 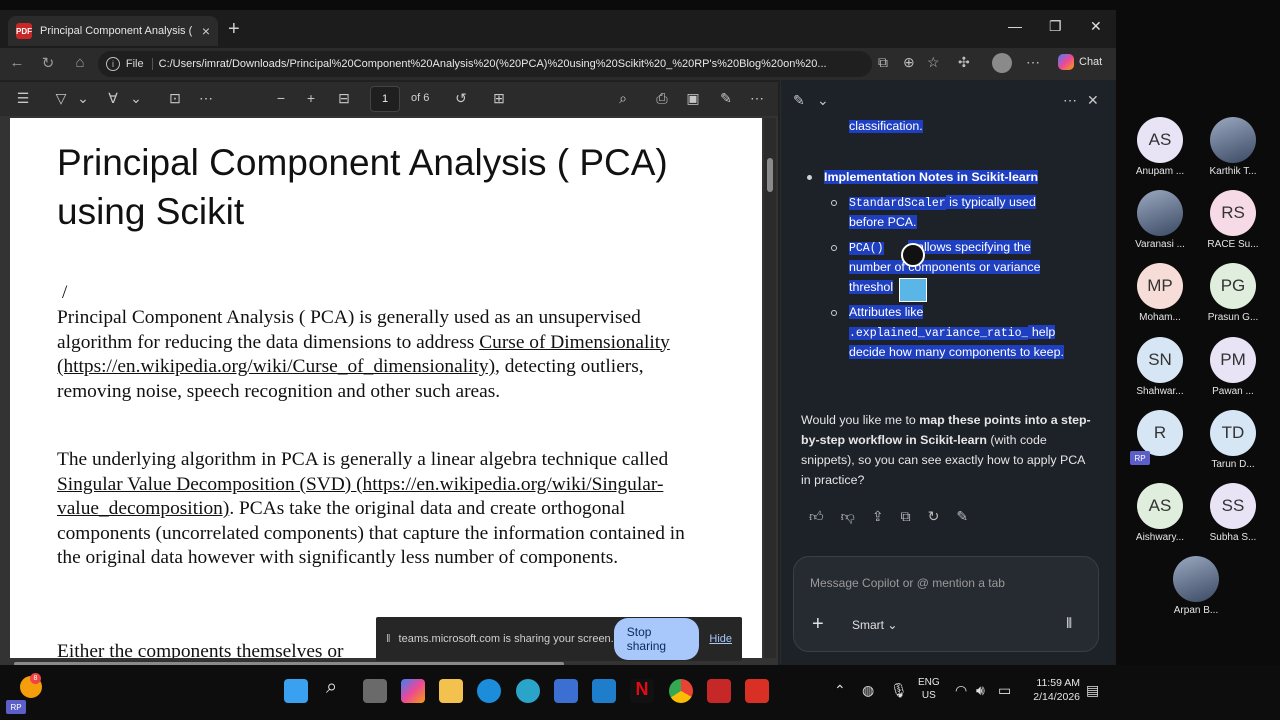 I want to click on vscode-icon, so click(x=604, y=691).